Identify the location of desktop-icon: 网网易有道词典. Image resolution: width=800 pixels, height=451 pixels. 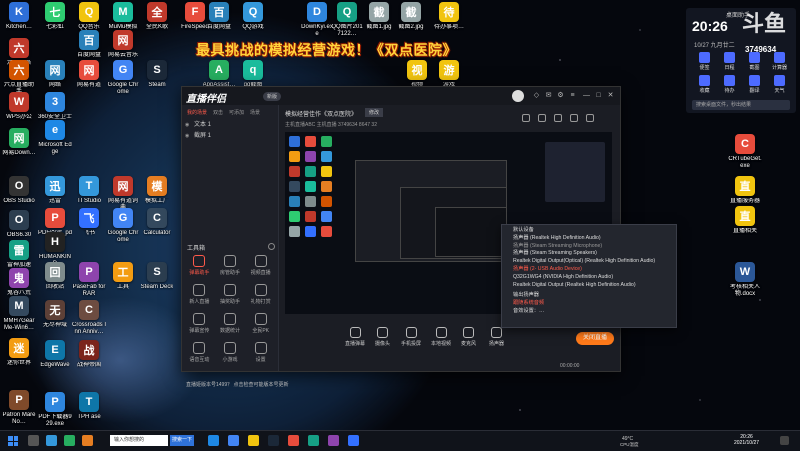
(123, 194).